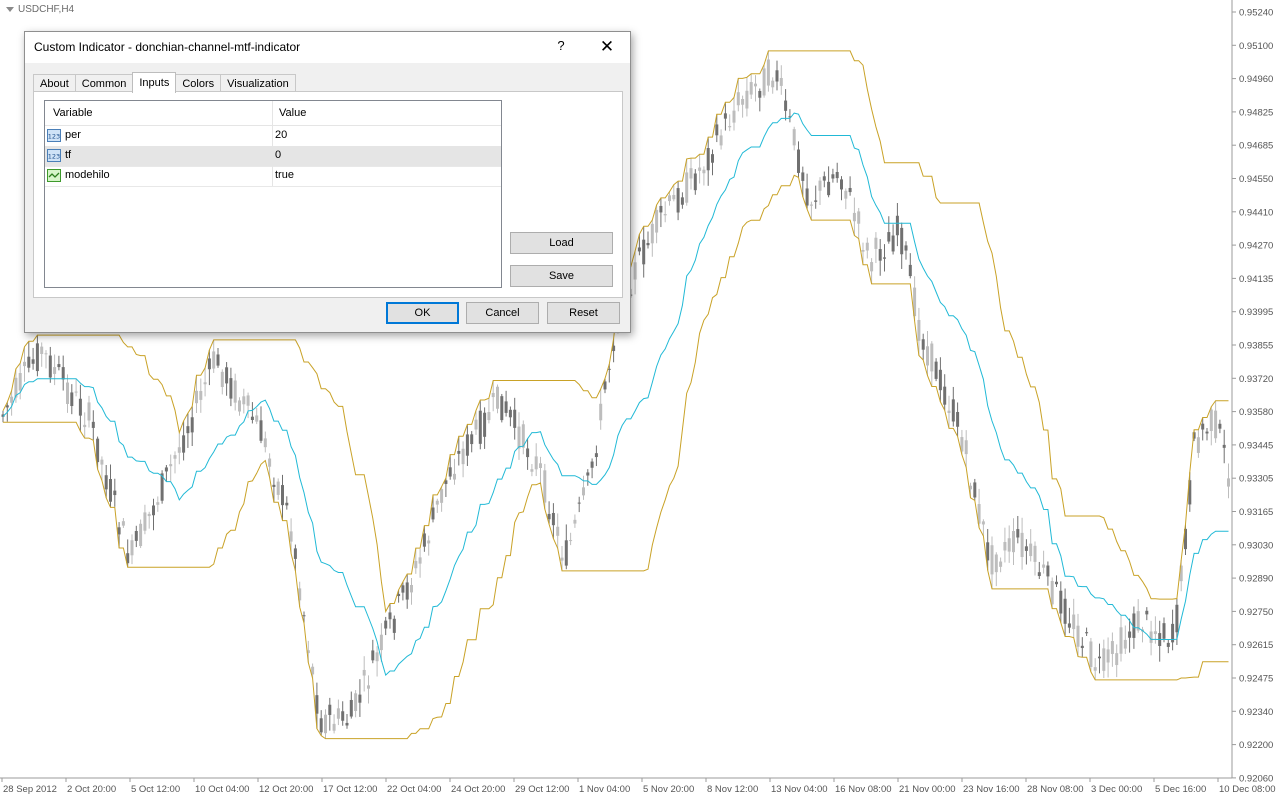 This screenshot has width=1280, height=800. Describe the element at coordinates (273, 176) in the screenshot. I see `input-row-modehilo: modehilo true` at that location.